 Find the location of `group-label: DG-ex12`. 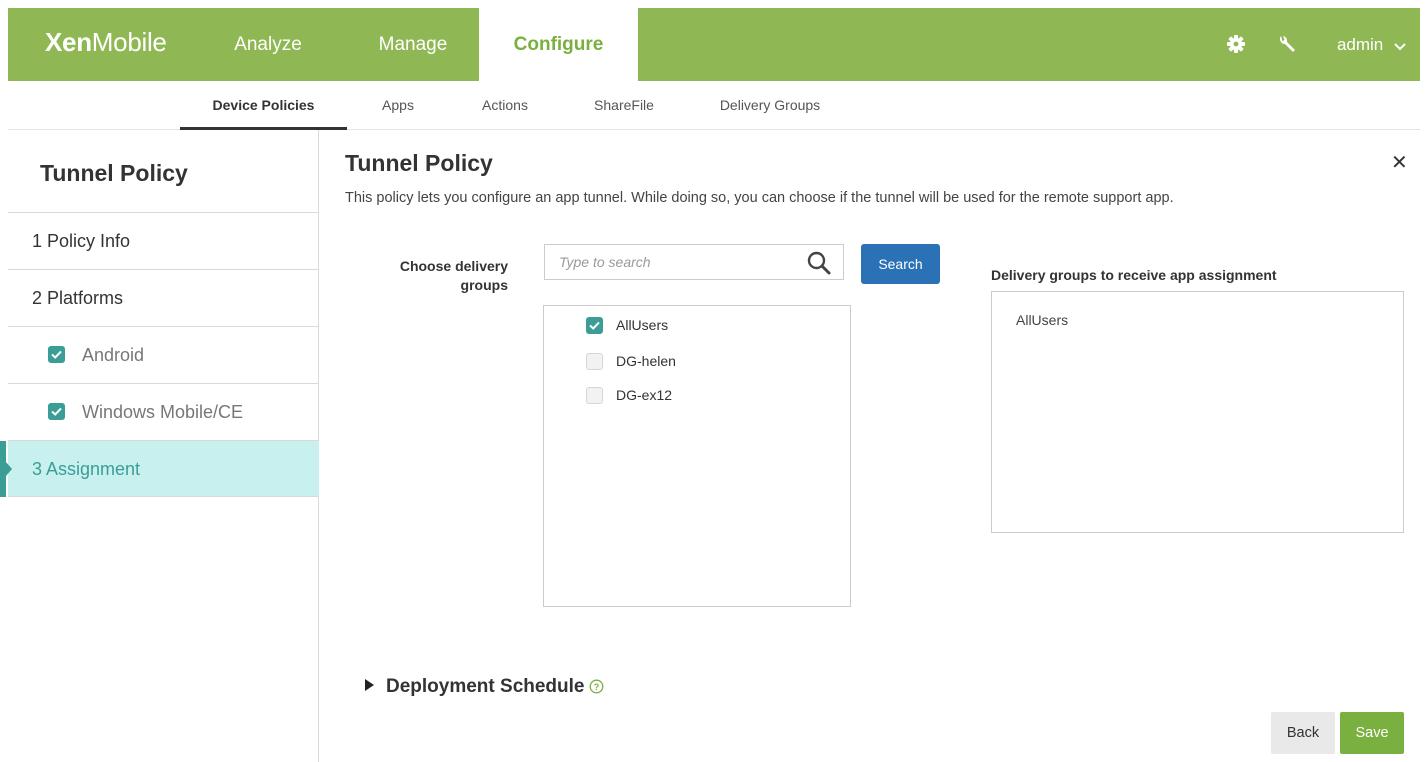

group-label: DG-ex12 is located at coordinates (644, 395).